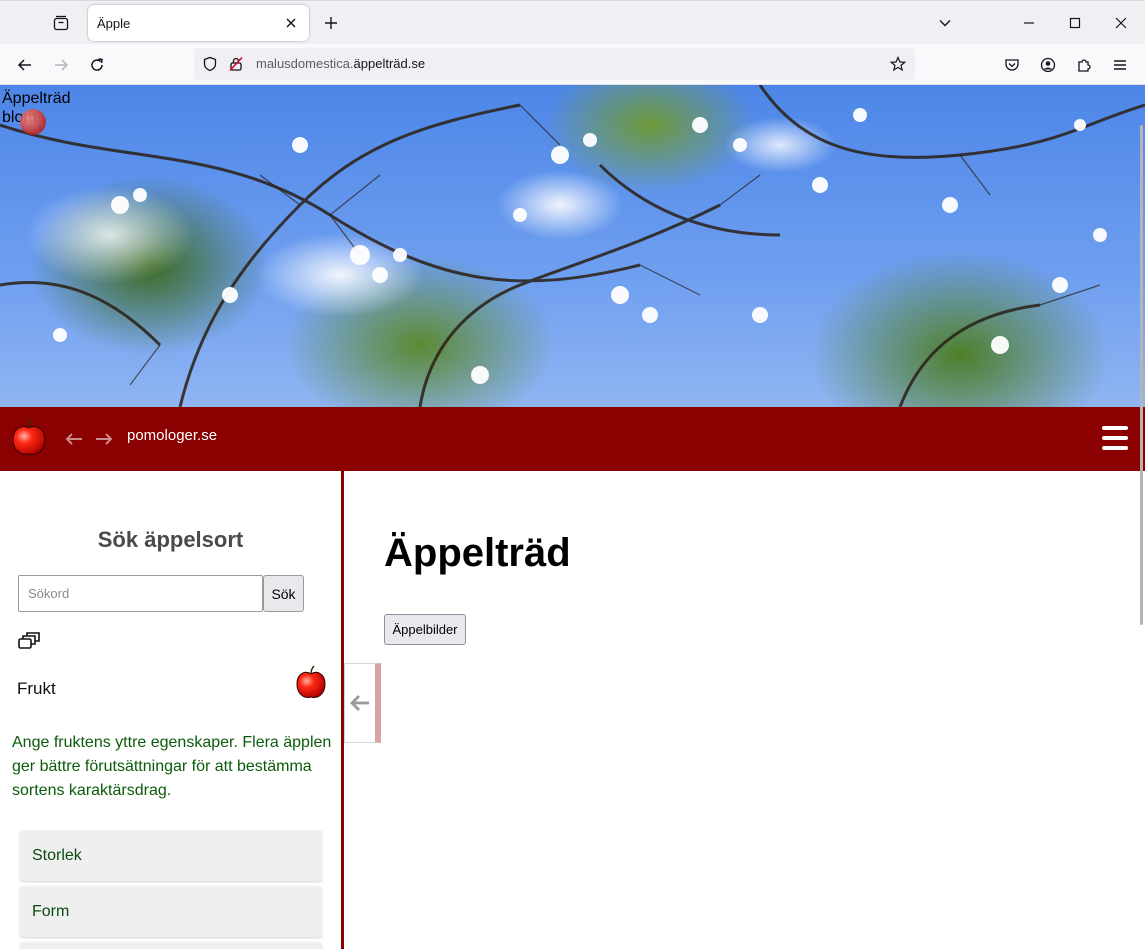 This screenshot has width=1145, height=949. What do you see at coordinates (945, 23) in the screenshot?
I see `chevron-down-icon` at bounding box center [945, 23].